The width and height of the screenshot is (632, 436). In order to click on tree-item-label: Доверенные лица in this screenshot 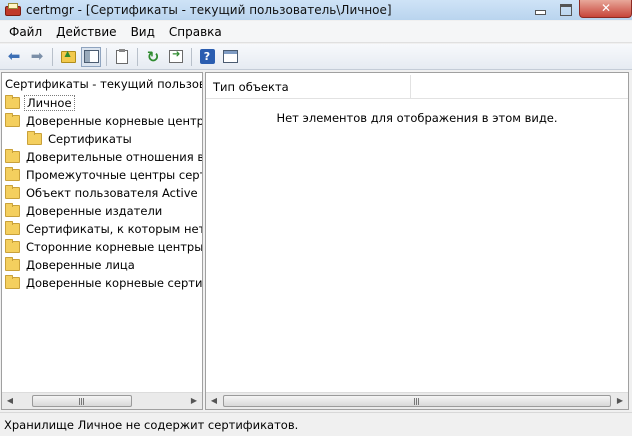, I will do `click(80, 265)`.